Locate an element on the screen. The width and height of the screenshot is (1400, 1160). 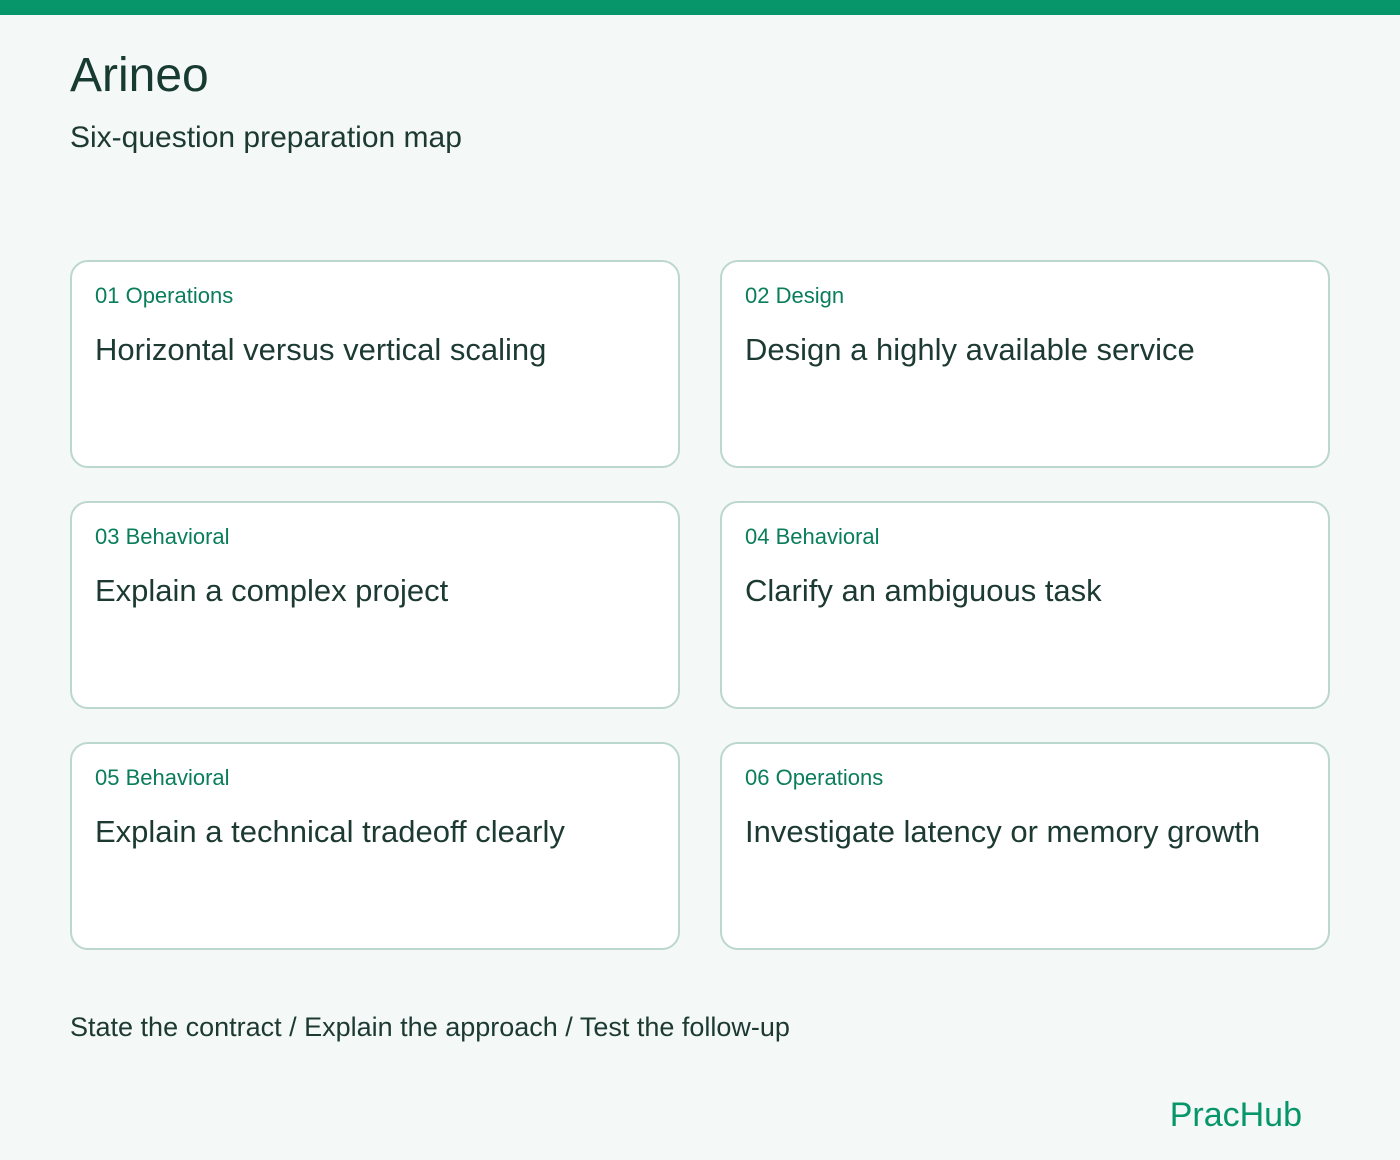
question-card-04: 04 Behavioral Clarify an ambiguous task is located at coordinates (1025, 605).